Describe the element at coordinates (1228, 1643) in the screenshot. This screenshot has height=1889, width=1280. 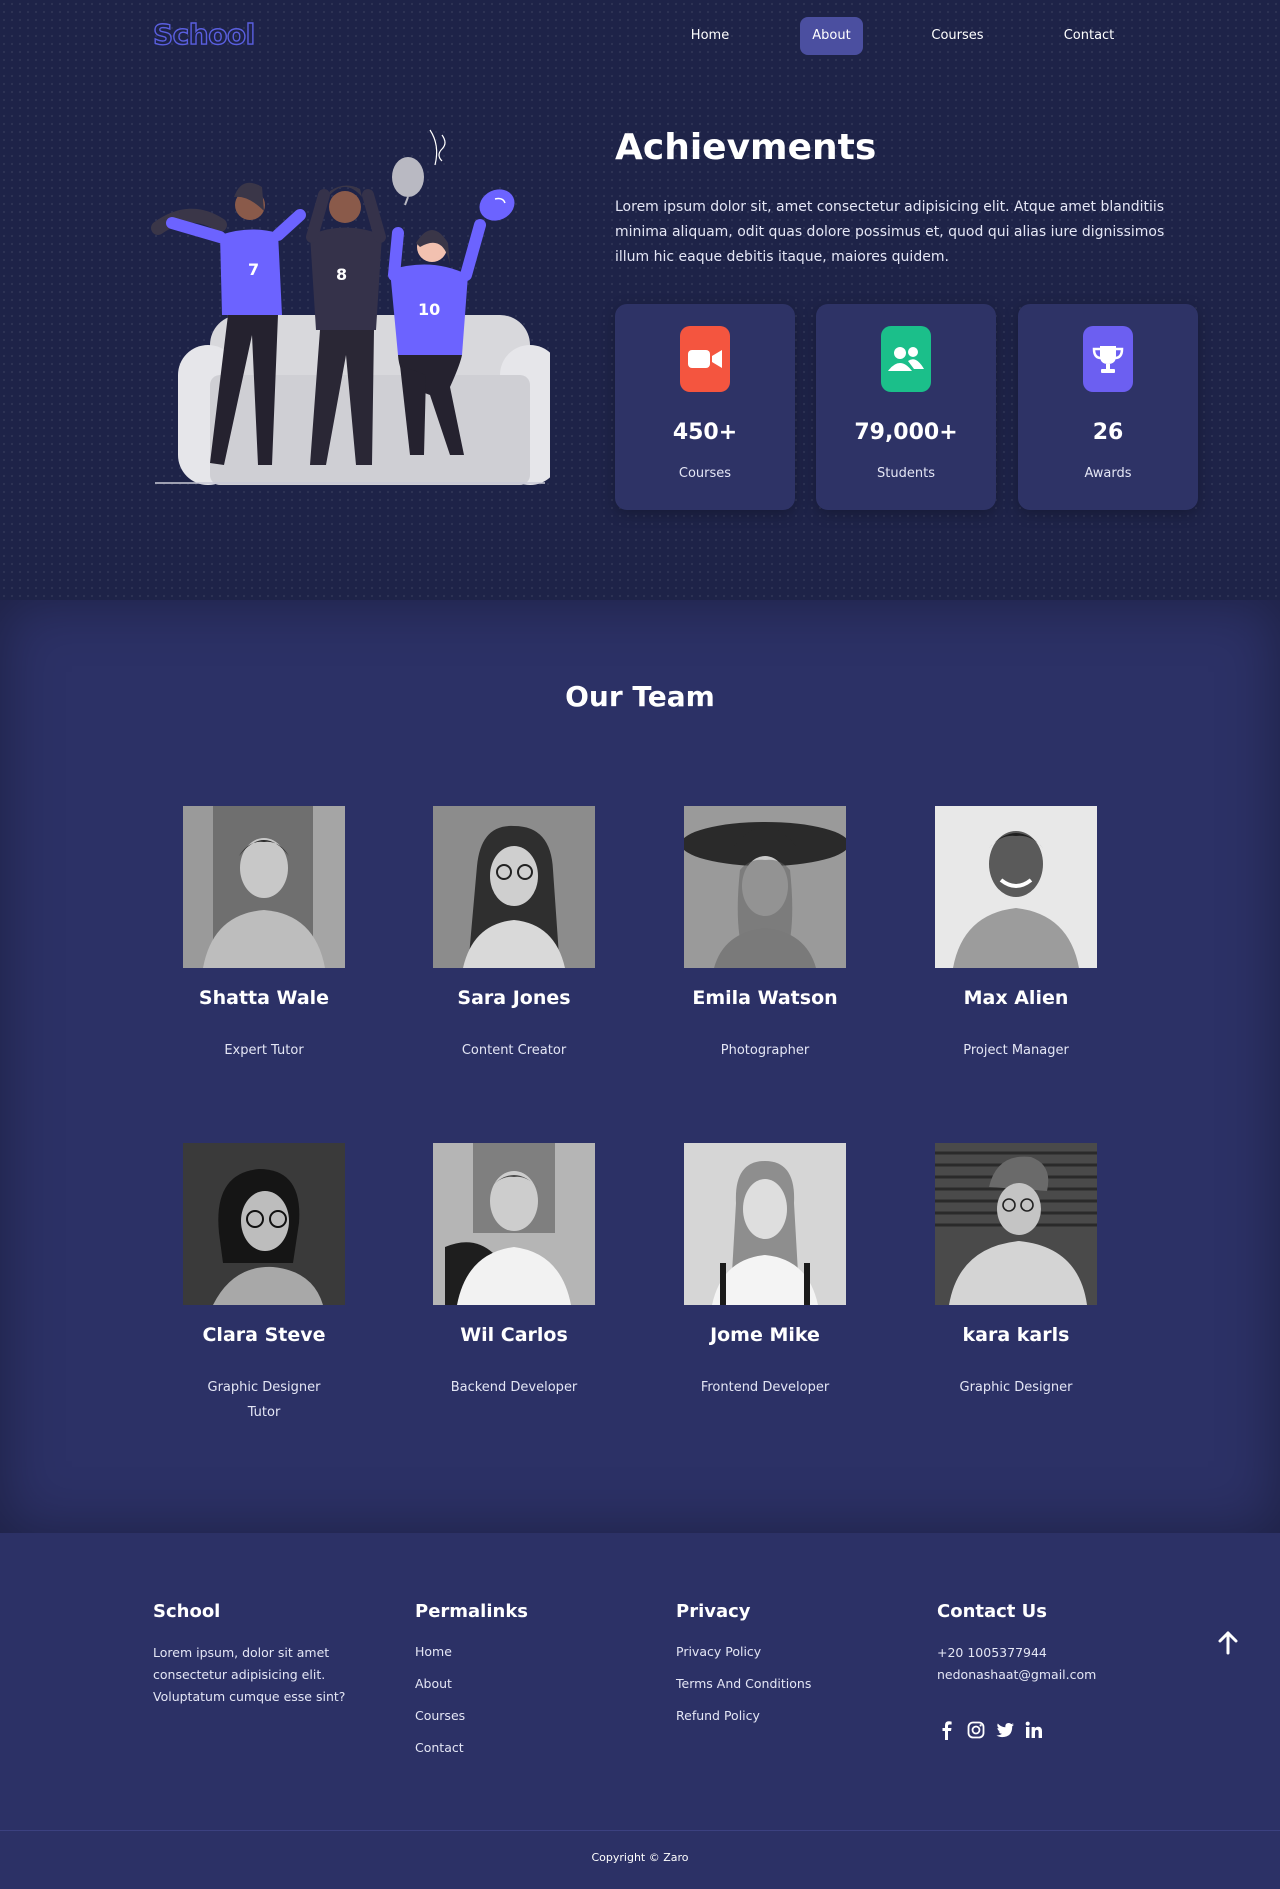
I see `scroll-to-top-button` at that location.